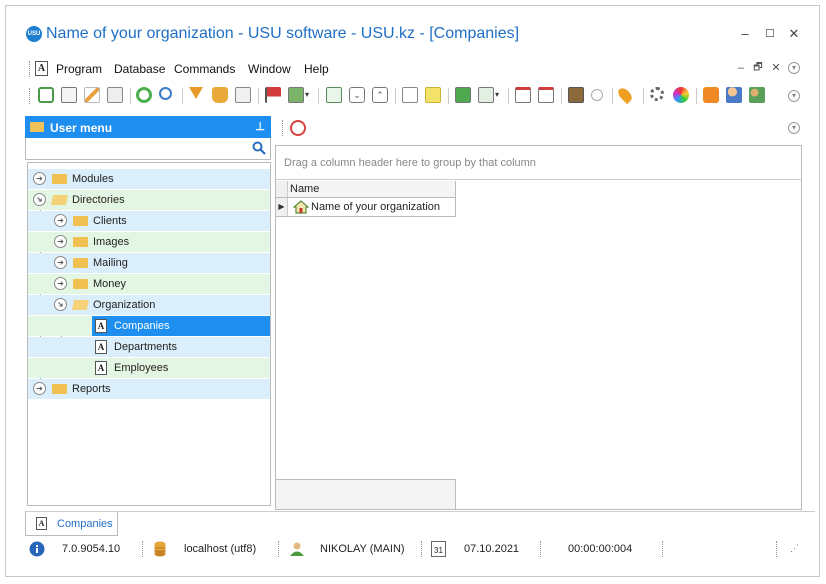 The width and height of the screenshot is (826, 584). Describe the element at coordinates (546, 95) in the screenshot. I see `close-window-icon` at that location.